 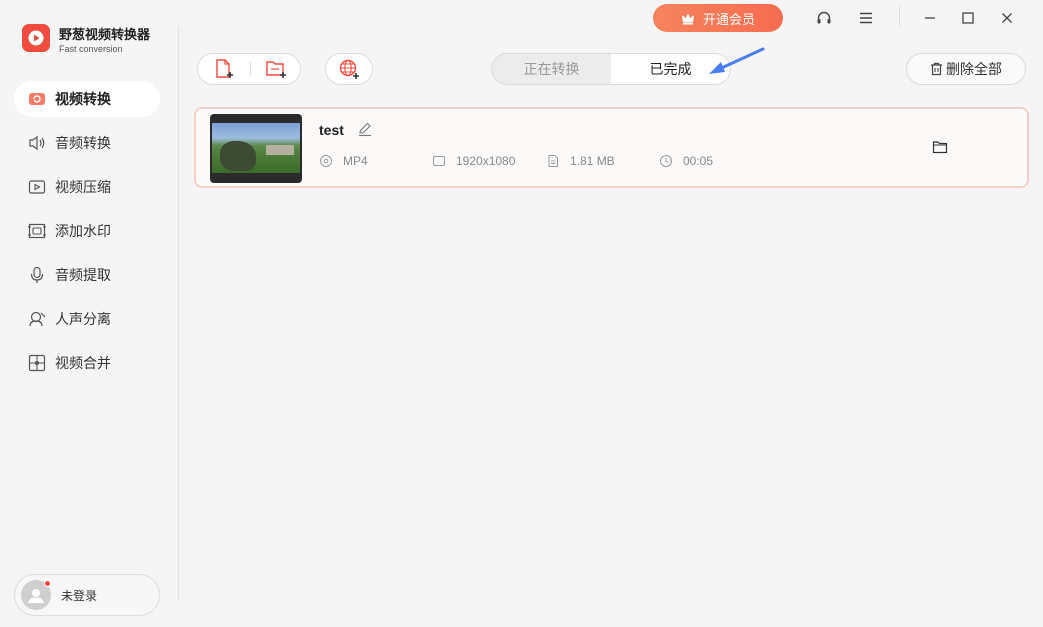 What do you see at coordinates (37, 99) in the screenshot?
I see `video-convert-icon` at bounding box center [37, 99].